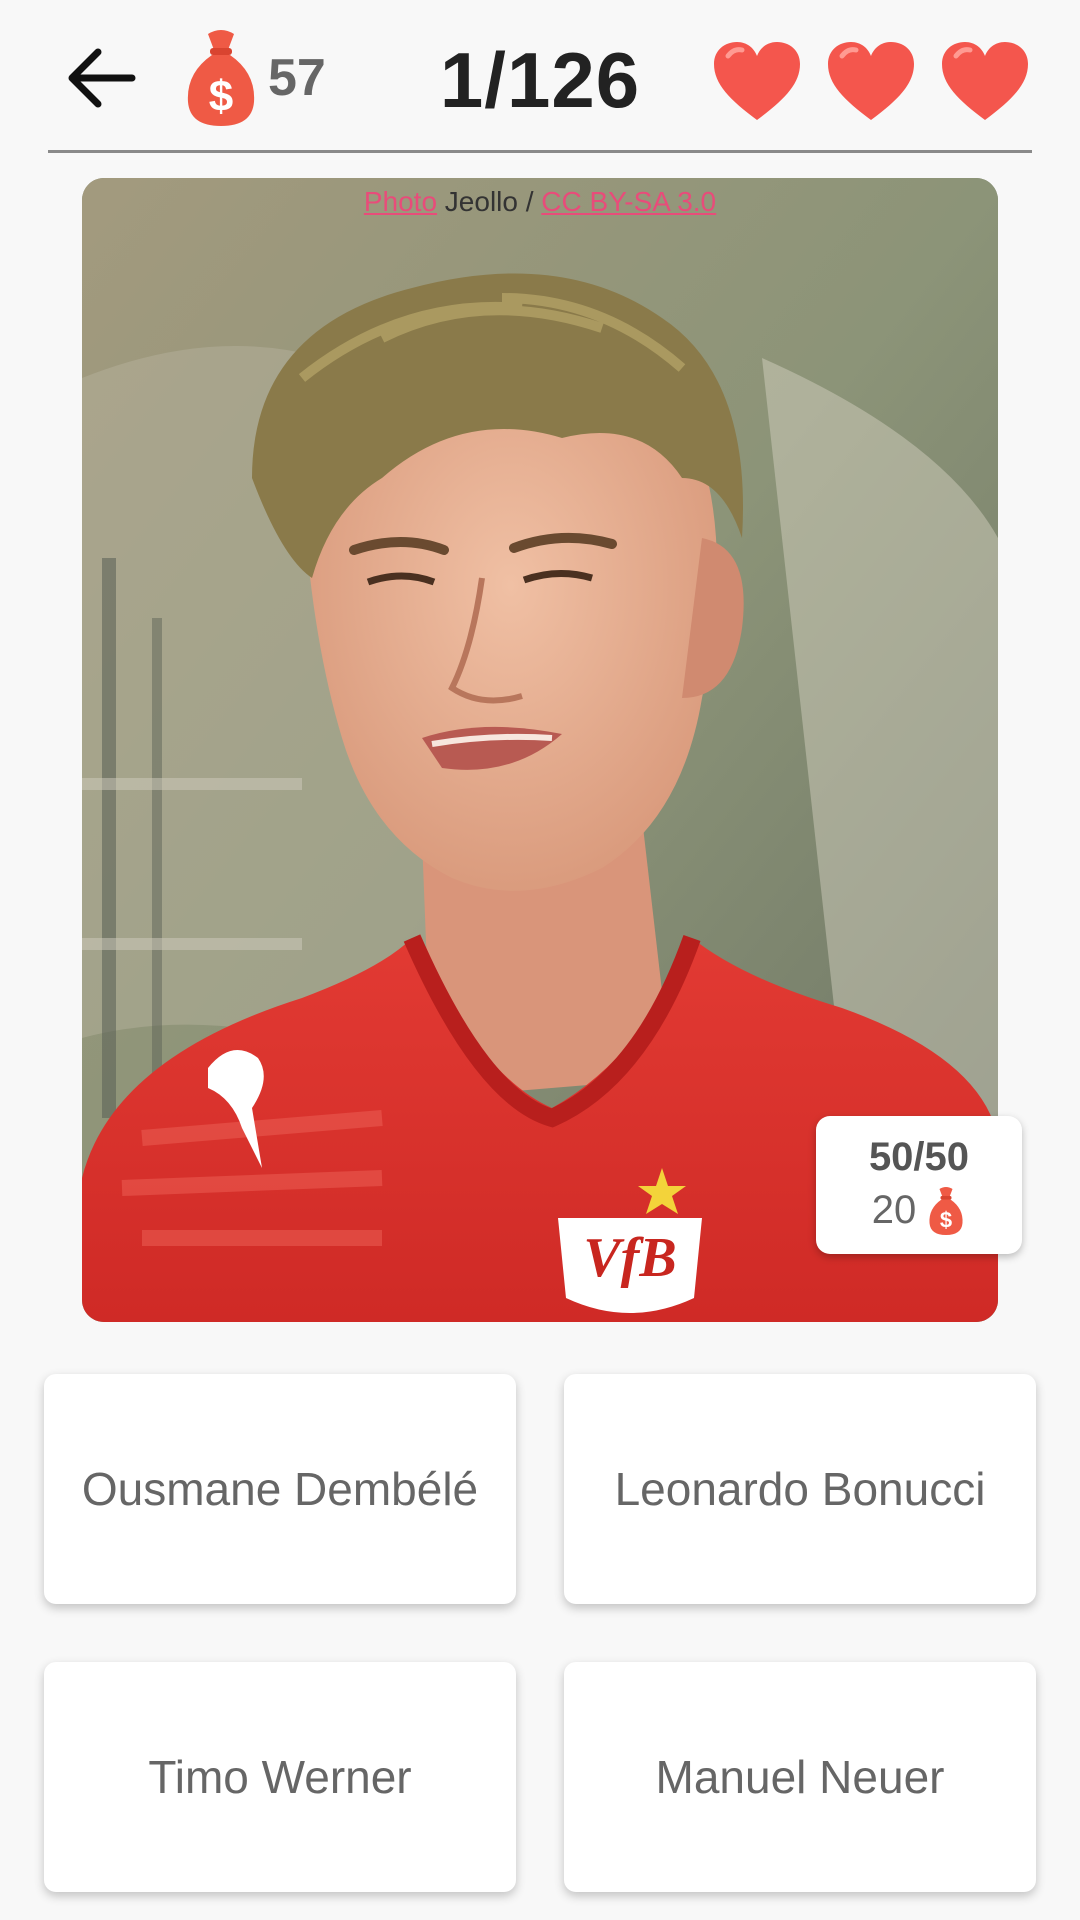  Describe the element at coordinates (919, 1211) in the screenshot. I see `hint-cost: 20 $` at that location.